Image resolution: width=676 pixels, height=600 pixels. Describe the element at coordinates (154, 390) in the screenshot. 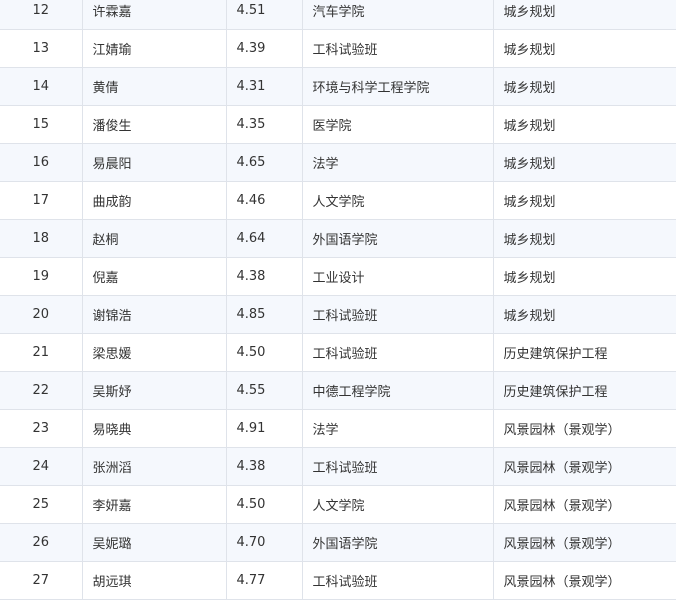

I see `student-name-cell: 吴斯妤` at that location.